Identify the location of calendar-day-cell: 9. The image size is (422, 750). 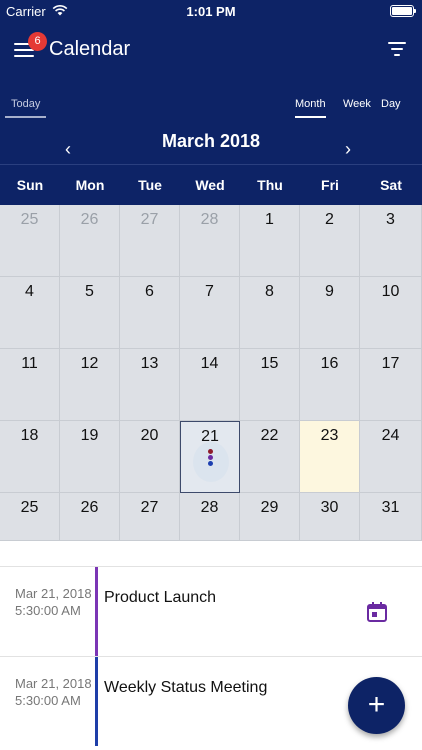
(330, 313).